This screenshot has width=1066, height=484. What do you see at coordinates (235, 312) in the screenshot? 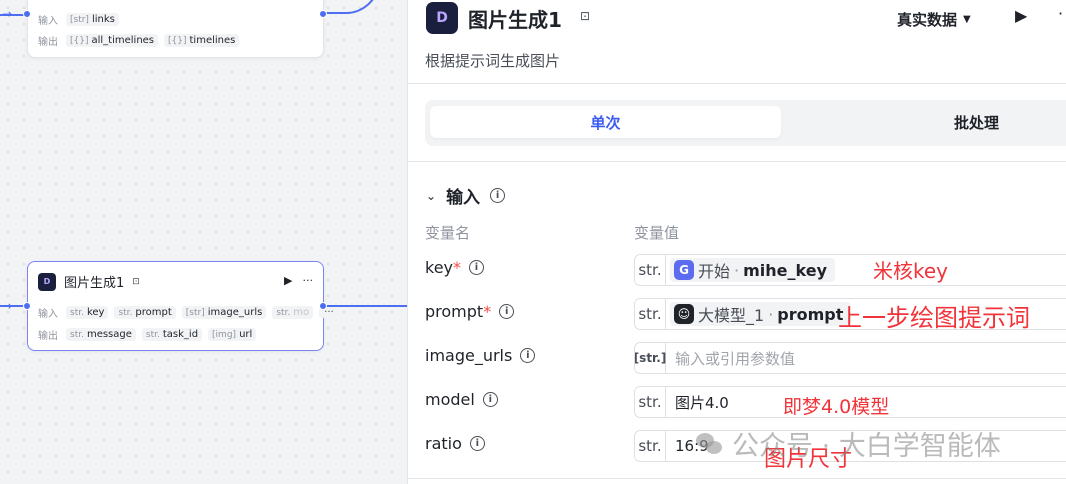
I see `chip-name: image_urls` at bounding box center [235, 312].